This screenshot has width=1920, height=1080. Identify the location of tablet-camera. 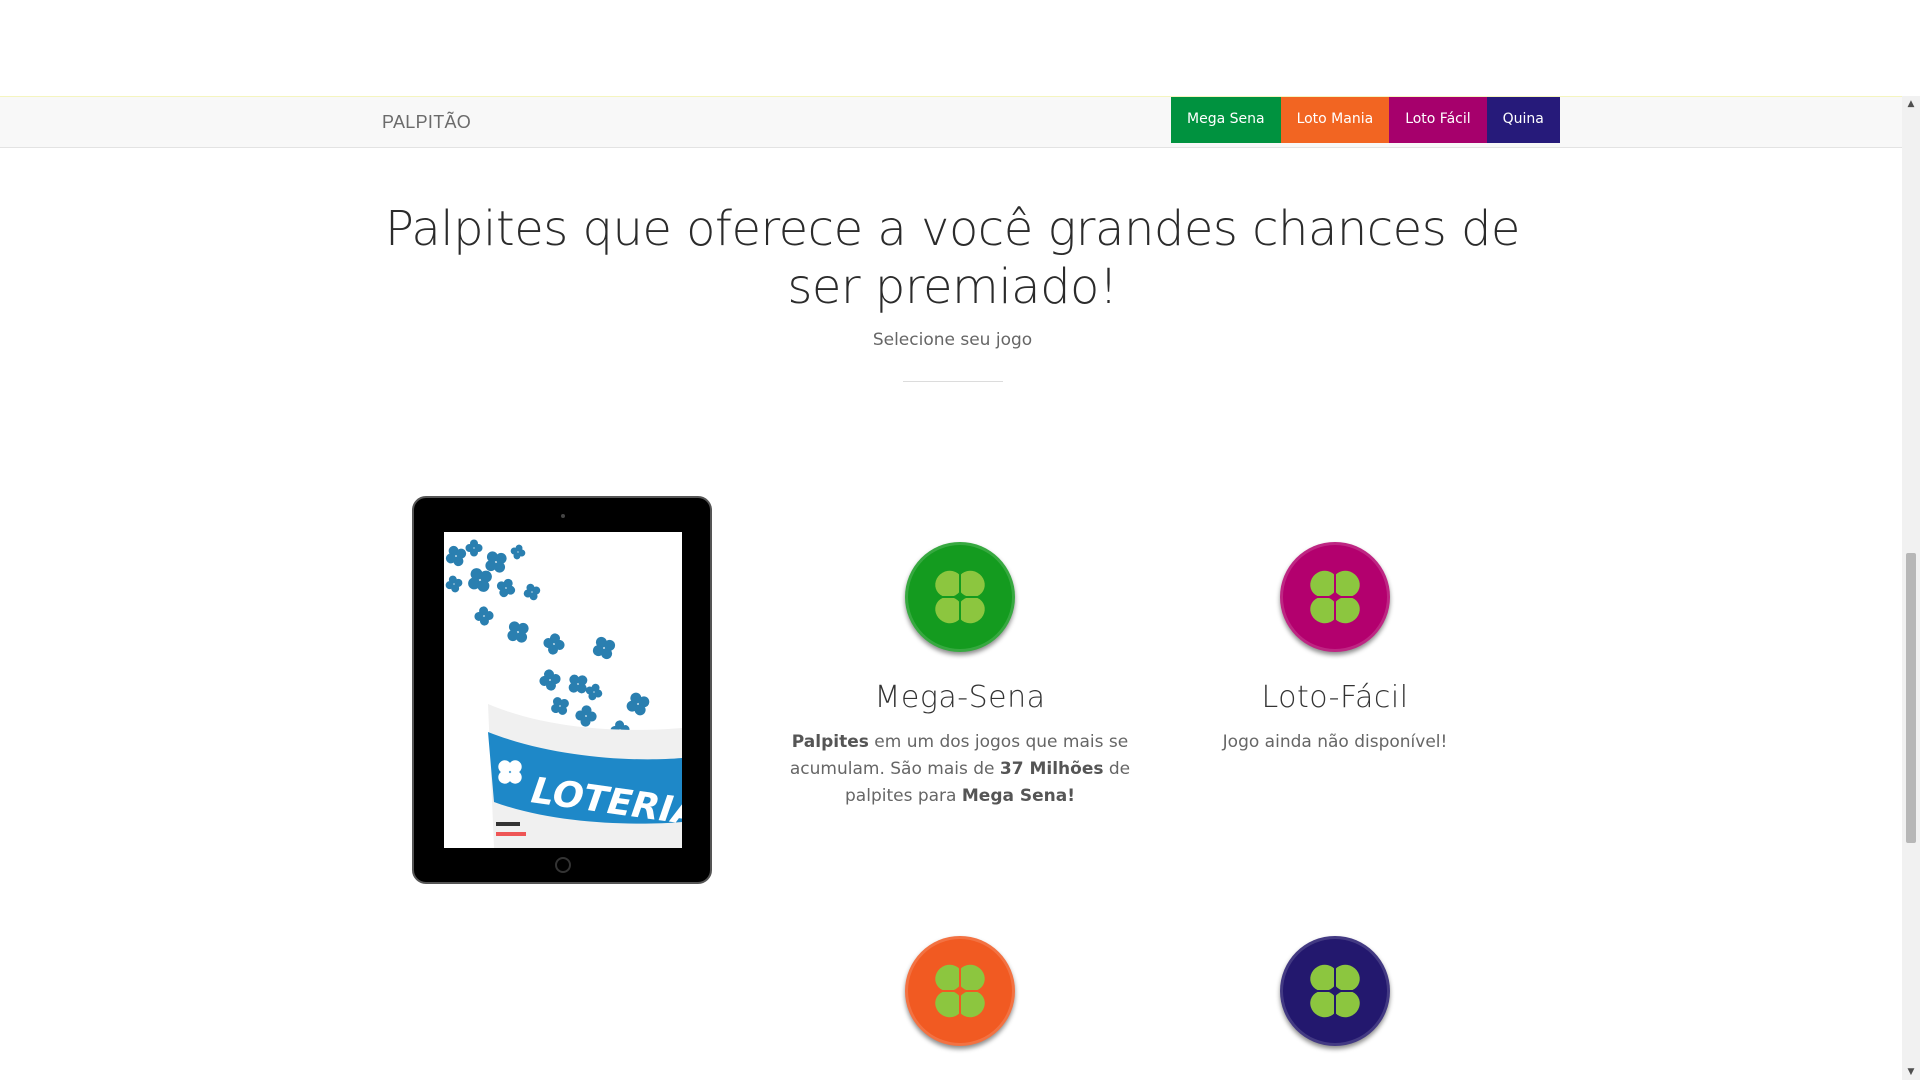
(563, 516).